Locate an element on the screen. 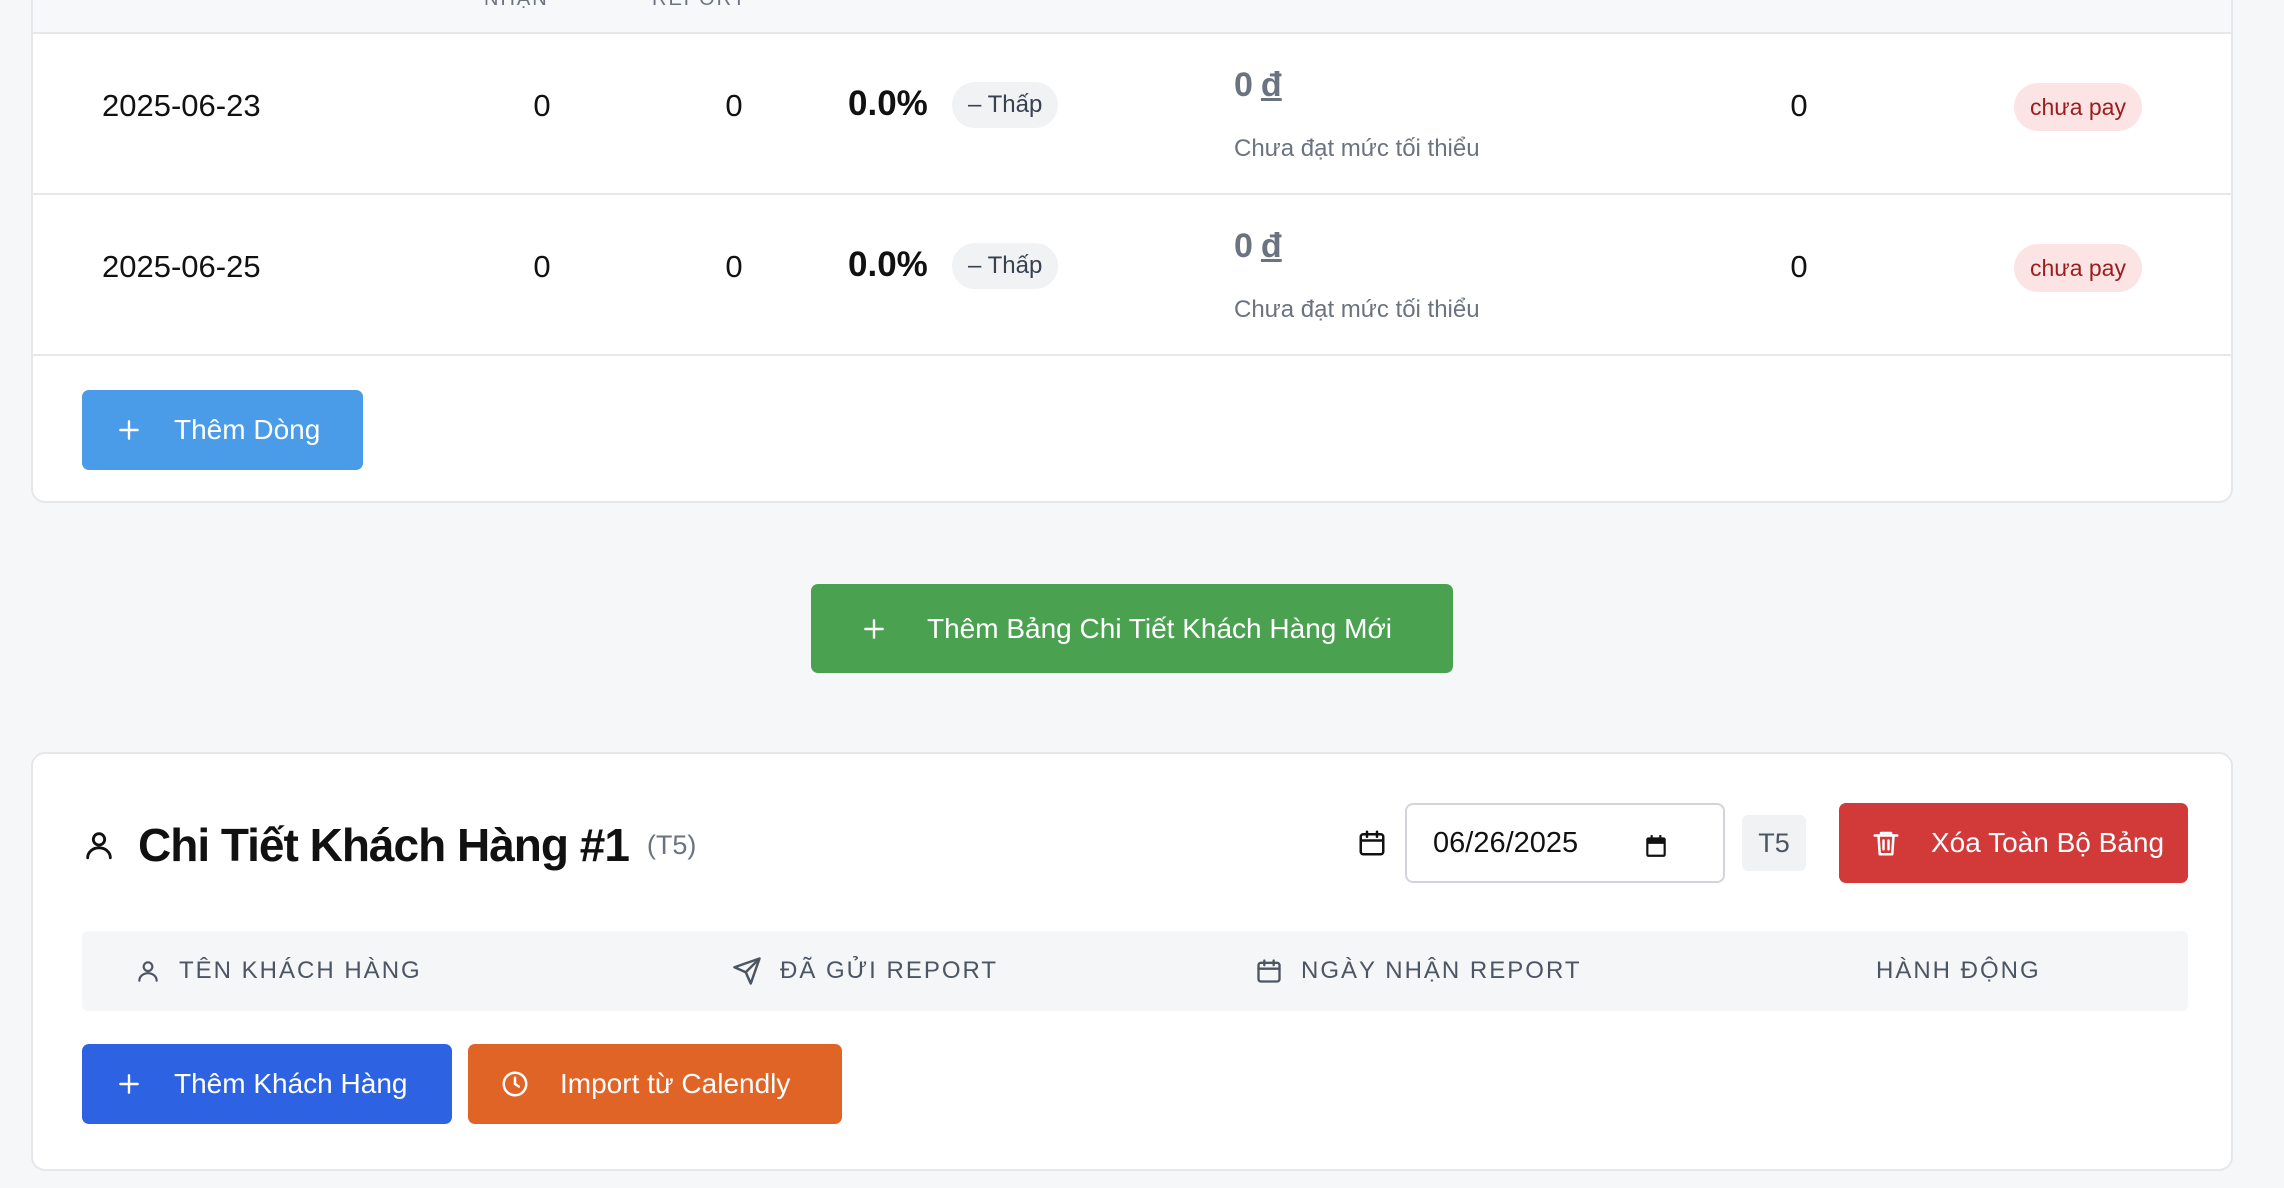 Image resolution: width=2284 pixels, height=1188 pixels. delete-table-button: Xóa Toàn Bộ Bảng is located at coordinates (2013, 843).